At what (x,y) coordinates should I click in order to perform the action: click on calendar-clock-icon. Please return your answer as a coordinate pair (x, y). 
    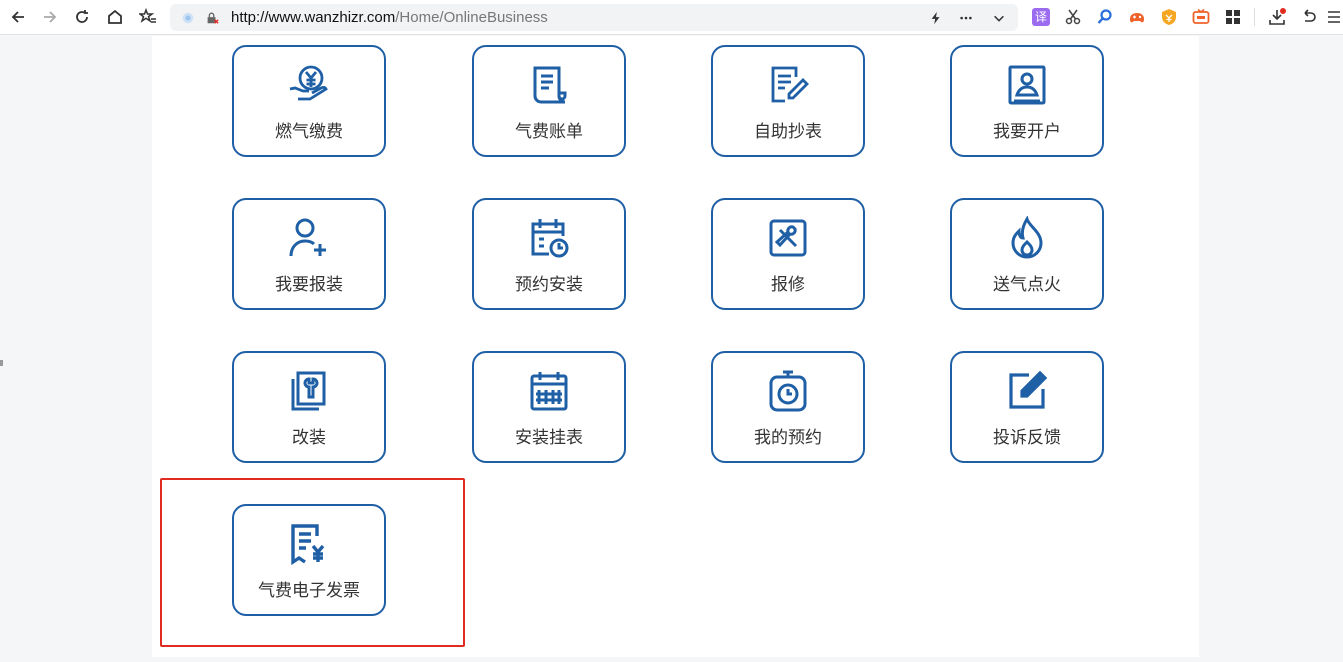
    Looking at the image, I should click on (549, 238).